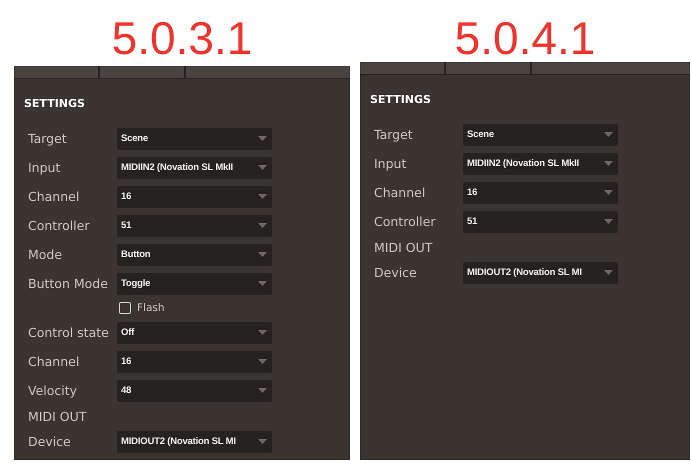 The height and width of the screenshot is (476, 691). What do you see at coordinates (194, 283) in the screenshot?
I see `dropdown: Toggle` at bounding box center [194, 283].